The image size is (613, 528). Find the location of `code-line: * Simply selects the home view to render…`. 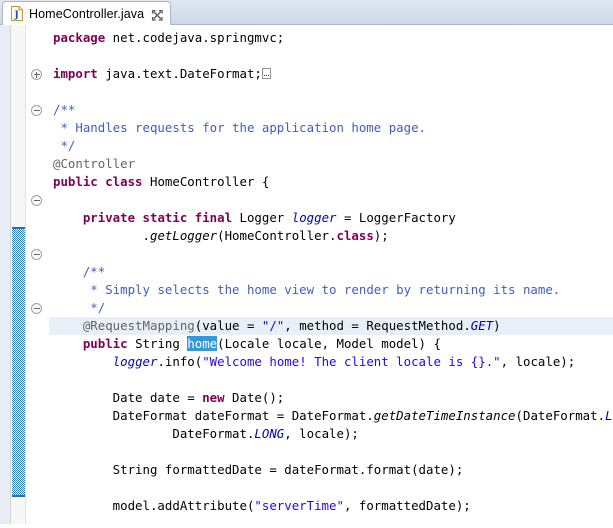

code-line: * Simply selects the home view to render… is located at coordinates (331, 290).